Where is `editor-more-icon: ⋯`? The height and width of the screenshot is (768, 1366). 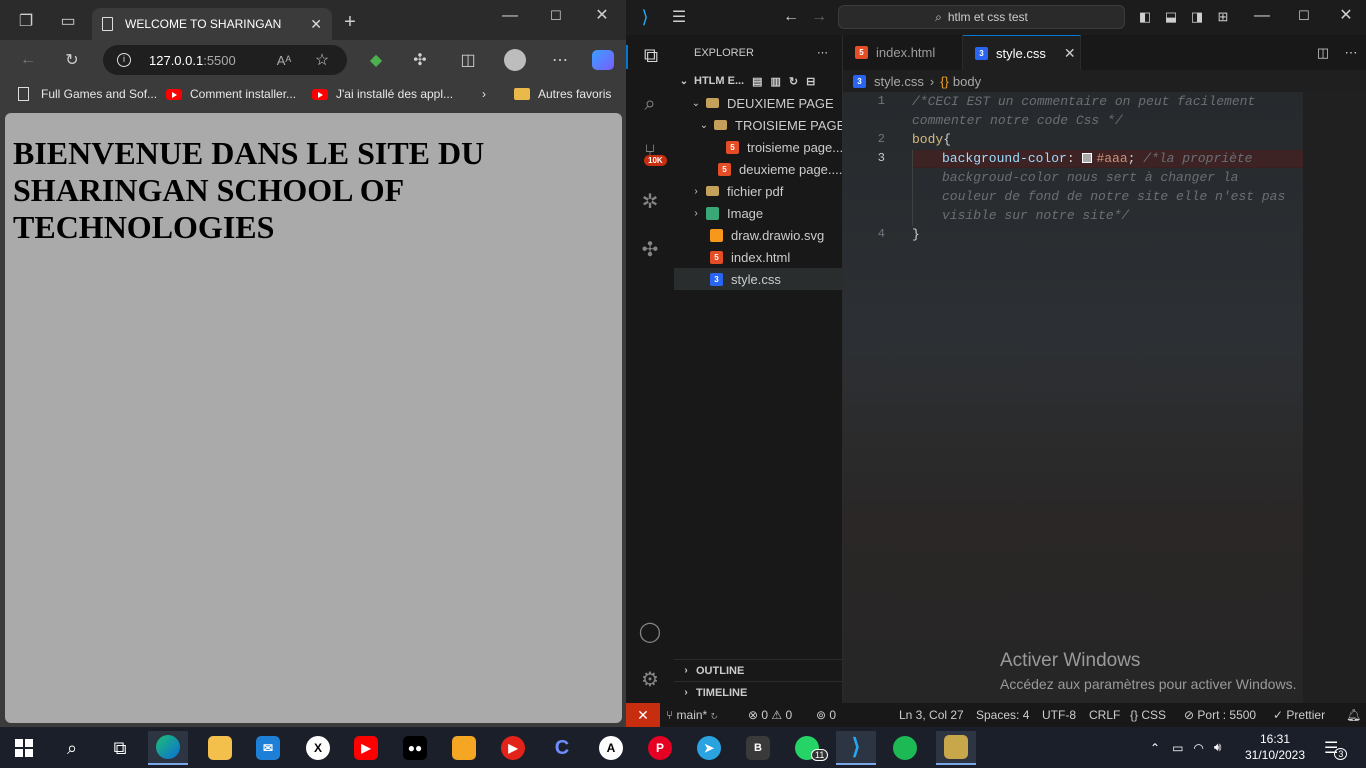 editor-more-icon: ⋯ is located at coordinates (1351, 53).